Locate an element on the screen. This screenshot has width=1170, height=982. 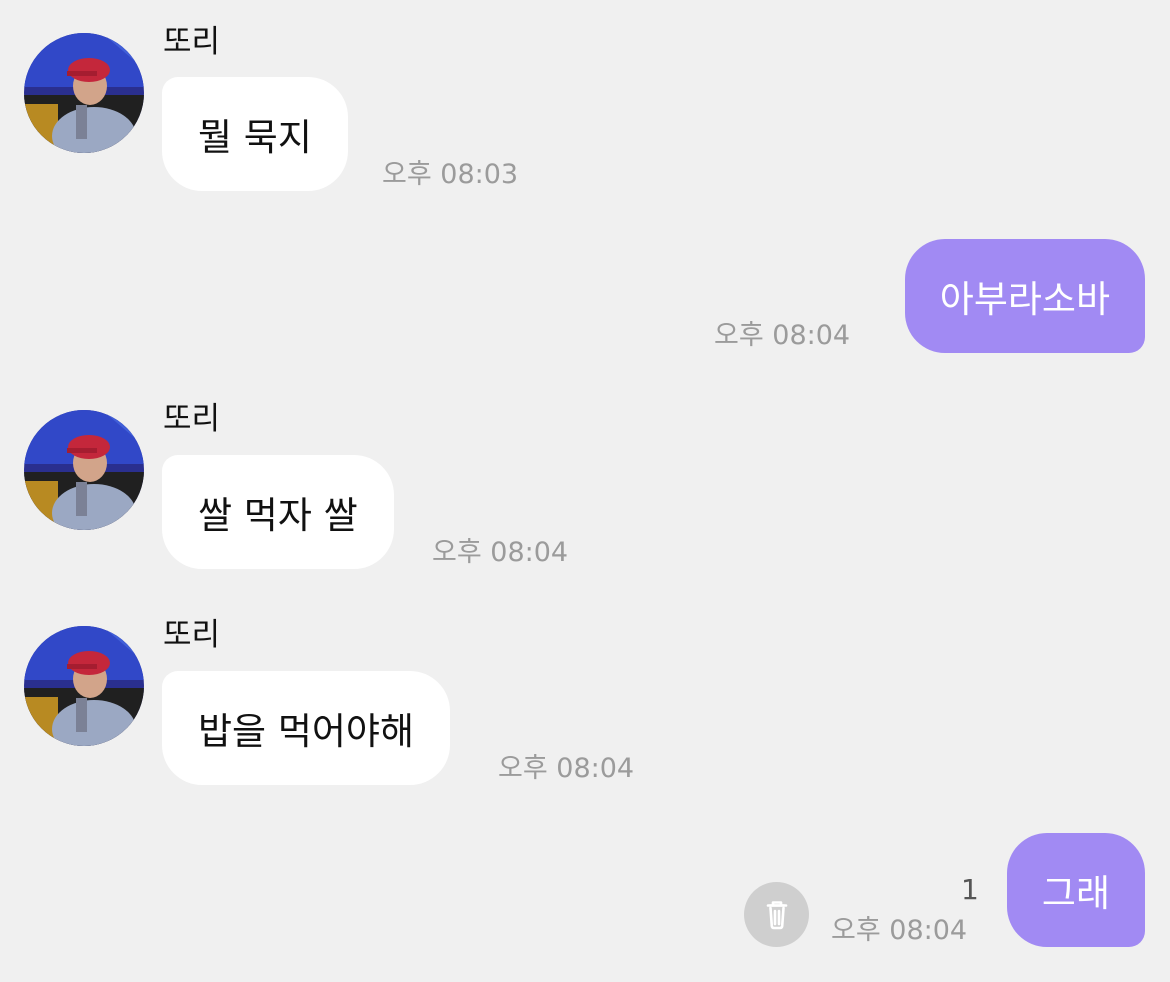
message-timestamp: 오후 08:03 is located at coordinates (450, 174).